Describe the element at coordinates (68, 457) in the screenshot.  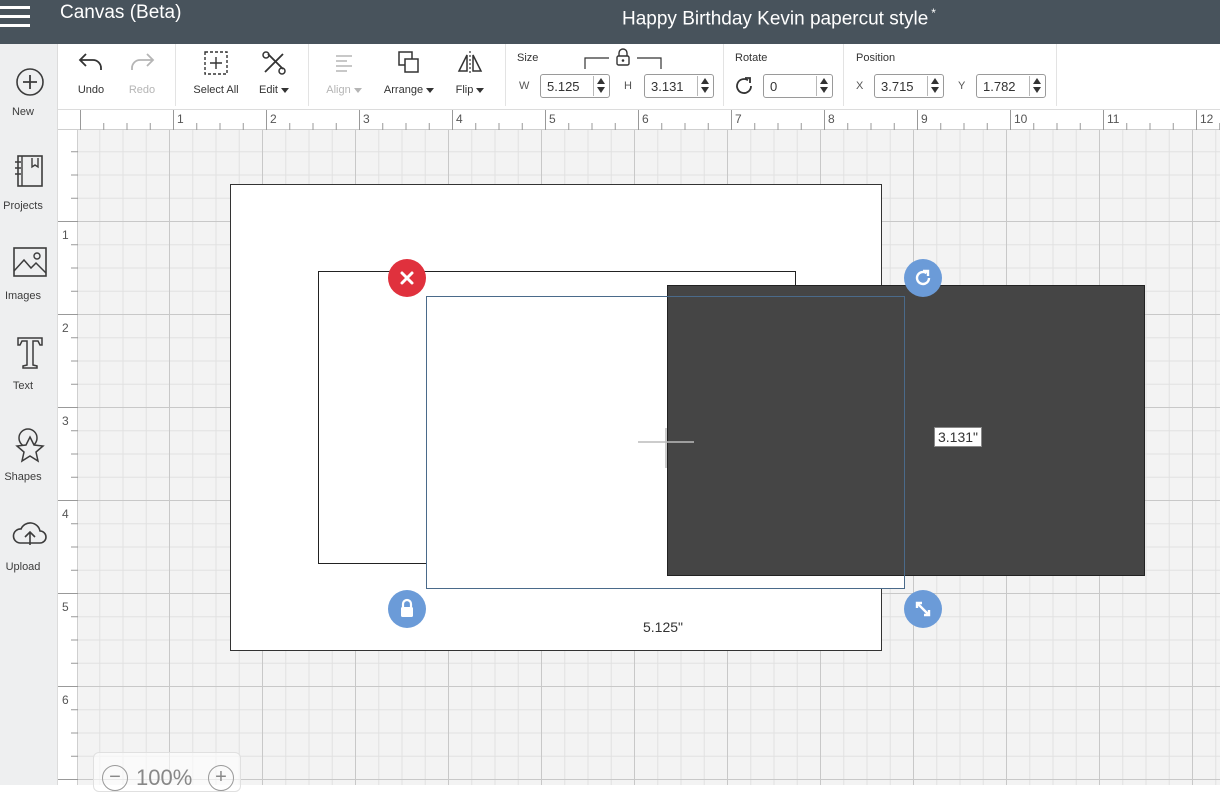
I see `ruler-vertical: 1 2 3 4 5 6` at that location.